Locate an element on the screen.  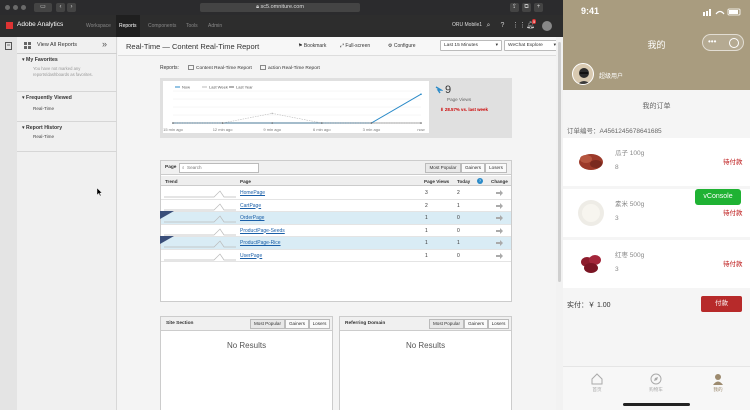
time-range-dropdown: Last 15 Minutes ▾ is located at coordinates (471, 45).